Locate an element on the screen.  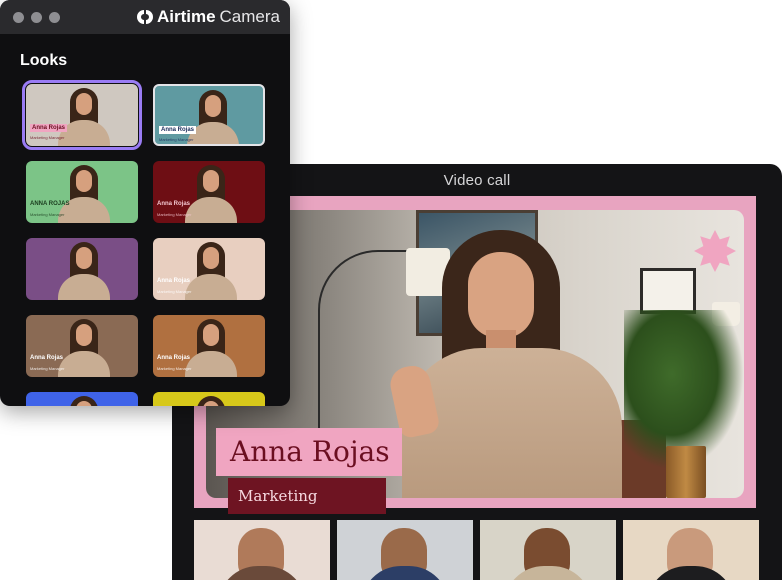
maximize-window-button is located at coordinates (54, 17).